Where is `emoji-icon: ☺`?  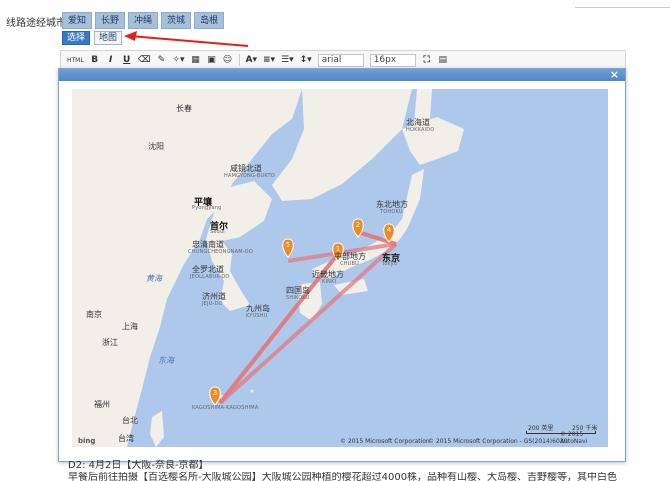
emoji-icon: ☺ is located at coordinates (228, 60).